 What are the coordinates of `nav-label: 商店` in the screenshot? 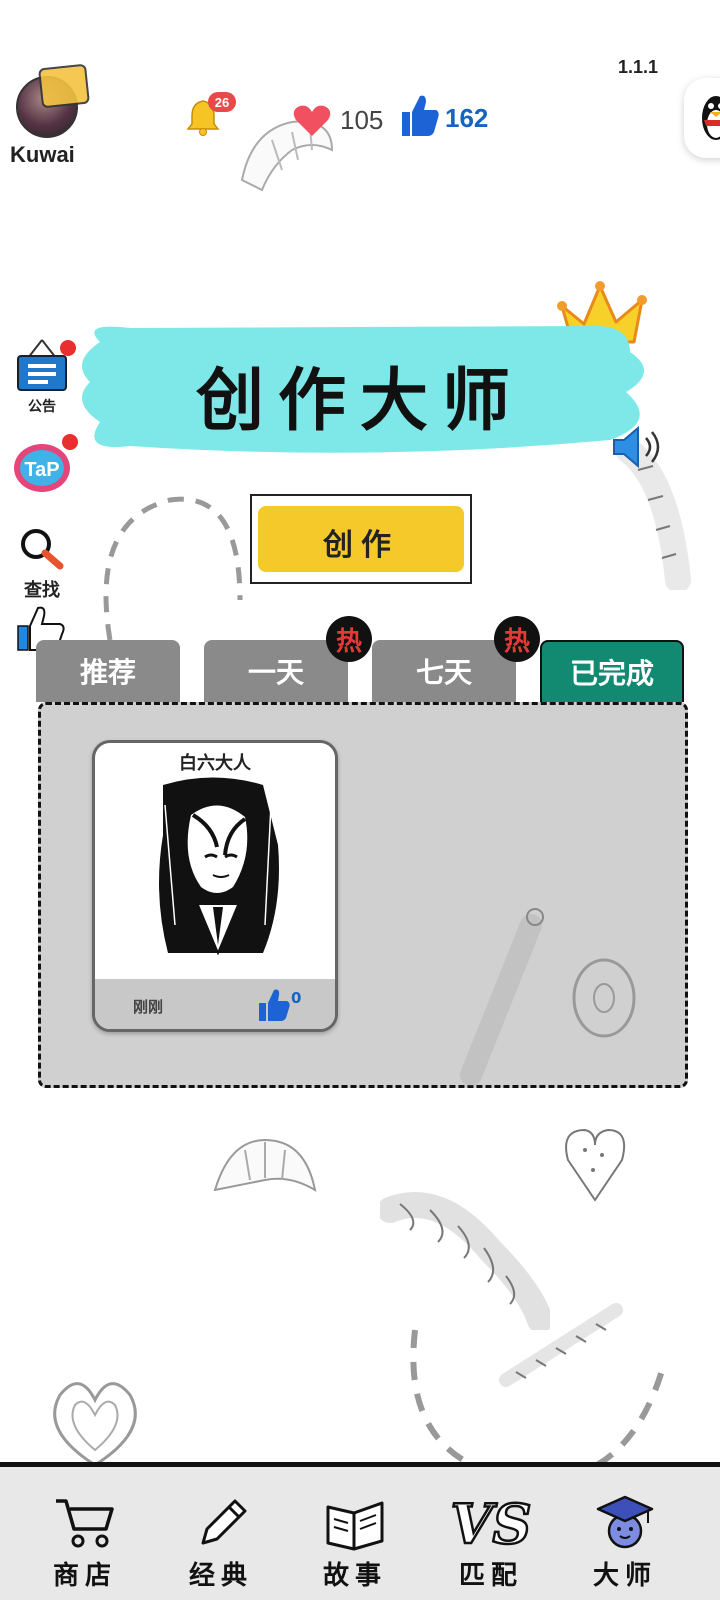 It's located at (84, 1576).